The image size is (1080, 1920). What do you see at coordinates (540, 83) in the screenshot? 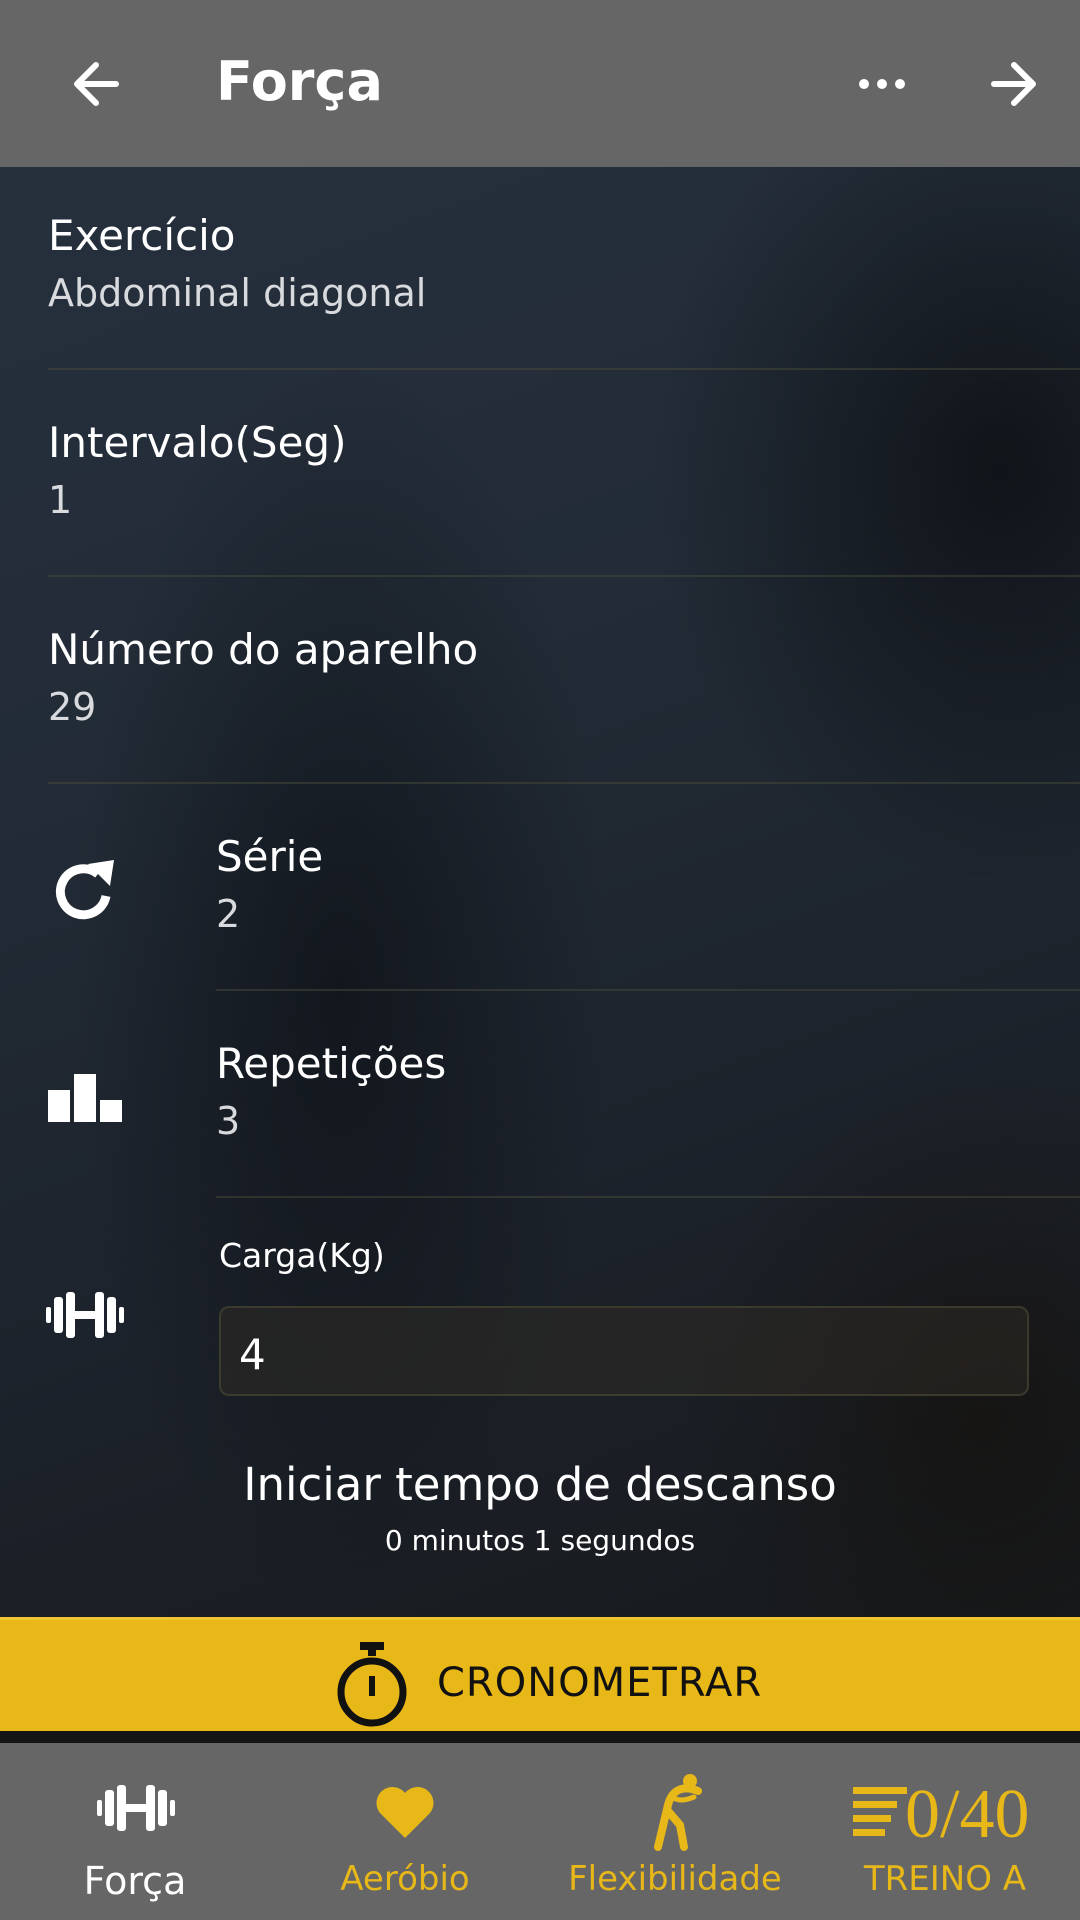
I see `app-bar: Força` at bounding box center [540, 83].